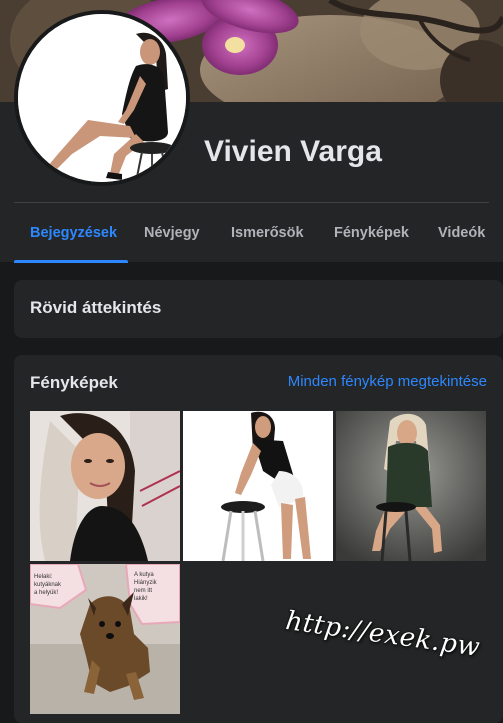 This screenshot has width=503, height=723. What do you see at coordinates (371, 233) in the screenshot?
I see `tab-photos: Fényképek` at bounding box center [371, 233].